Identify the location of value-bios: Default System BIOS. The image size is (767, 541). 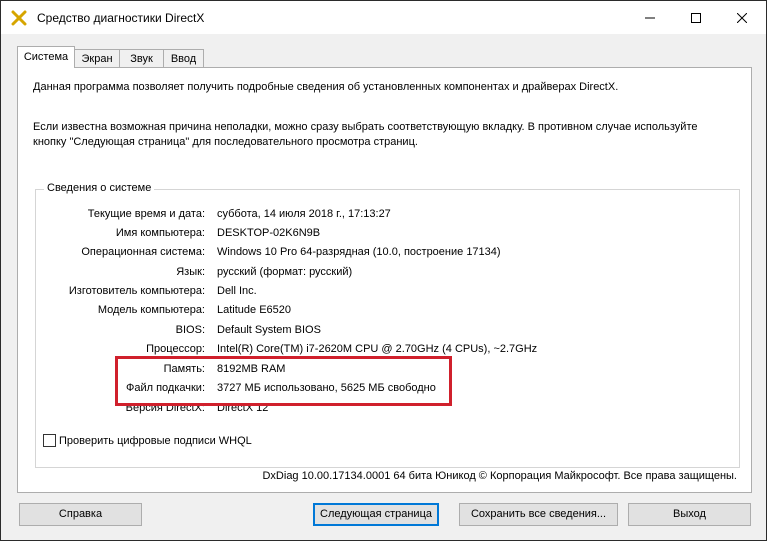
(269, 330).